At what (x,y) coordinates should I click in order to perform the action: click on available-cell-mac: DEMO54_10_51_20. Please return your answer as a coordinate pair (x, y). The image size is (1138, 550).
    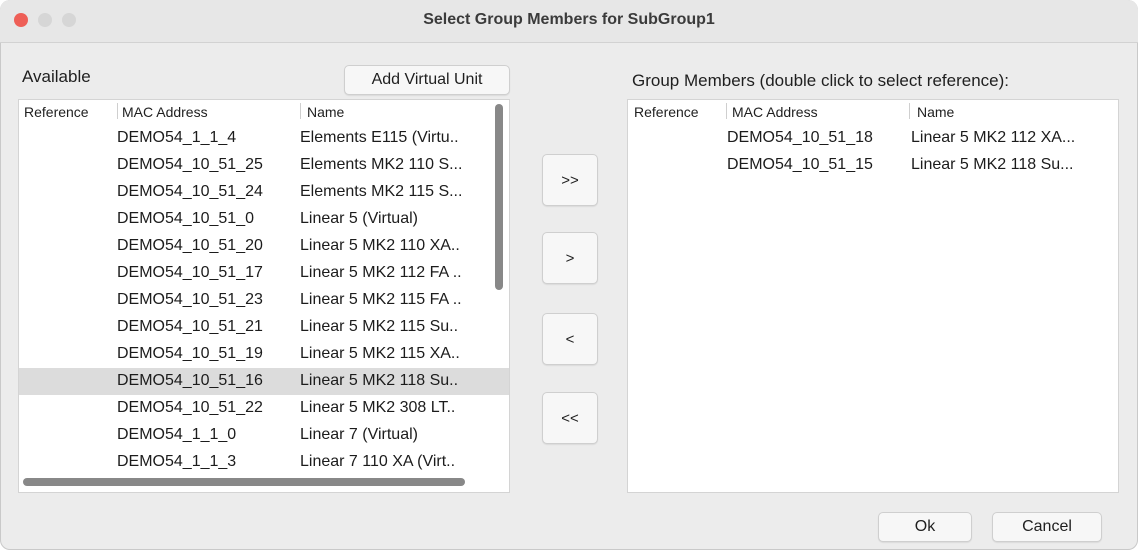
    Looking at the image, I should click on (190, 245).